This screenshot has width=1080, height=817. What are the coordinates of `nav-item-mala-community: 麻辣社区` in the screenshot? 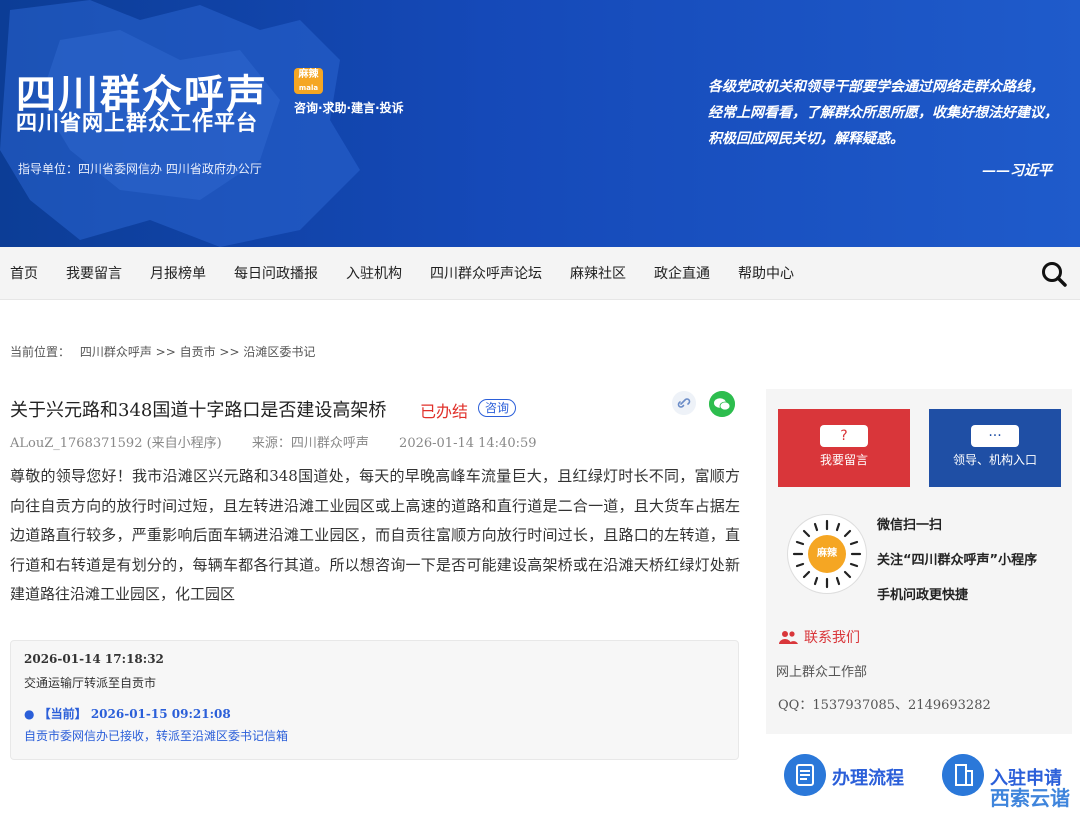 It's located at (598, 273).